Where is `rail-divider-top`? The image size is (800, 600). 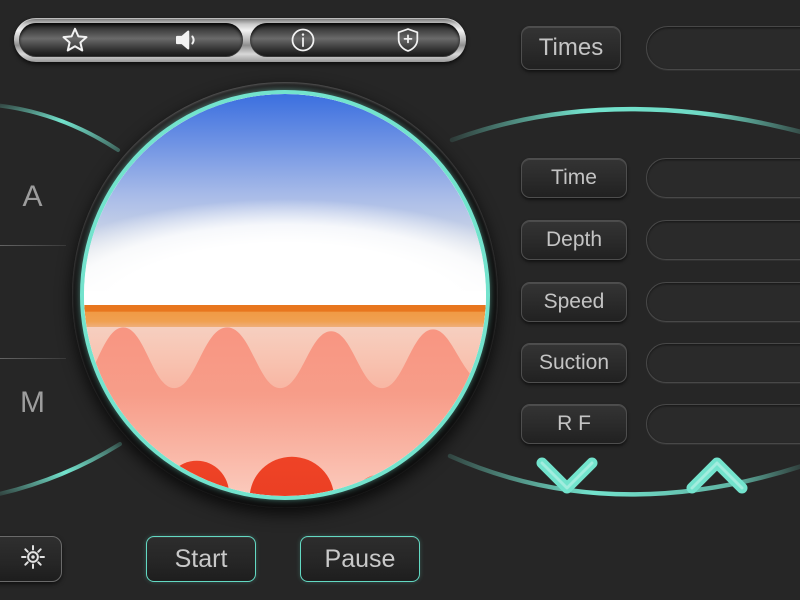 rail-divider-top is located at coordinates (33, 245).